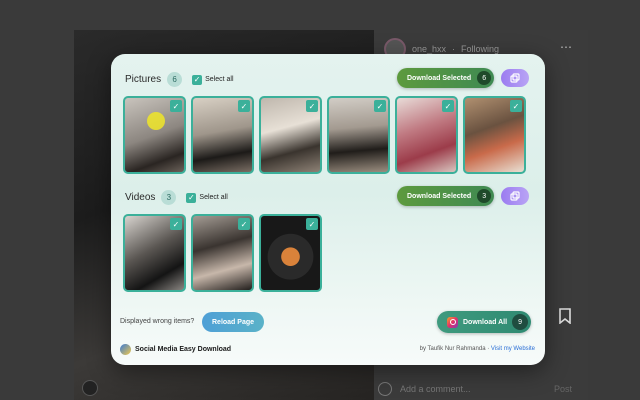  I want to click on picture-thumb-3: ✓, so click(290, 135).